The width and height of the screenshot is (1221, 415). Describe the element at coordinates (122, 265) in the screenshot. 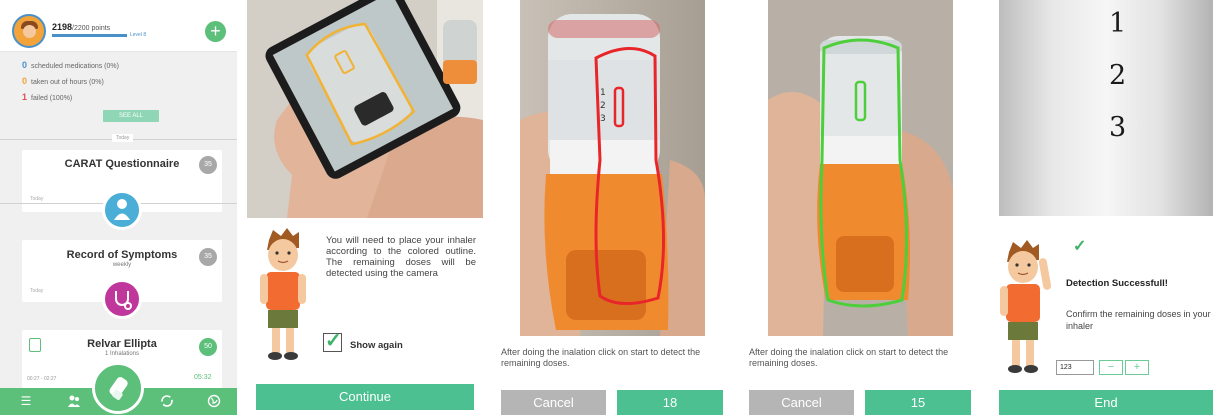

I see `card-subtitle: weekly` at that location.